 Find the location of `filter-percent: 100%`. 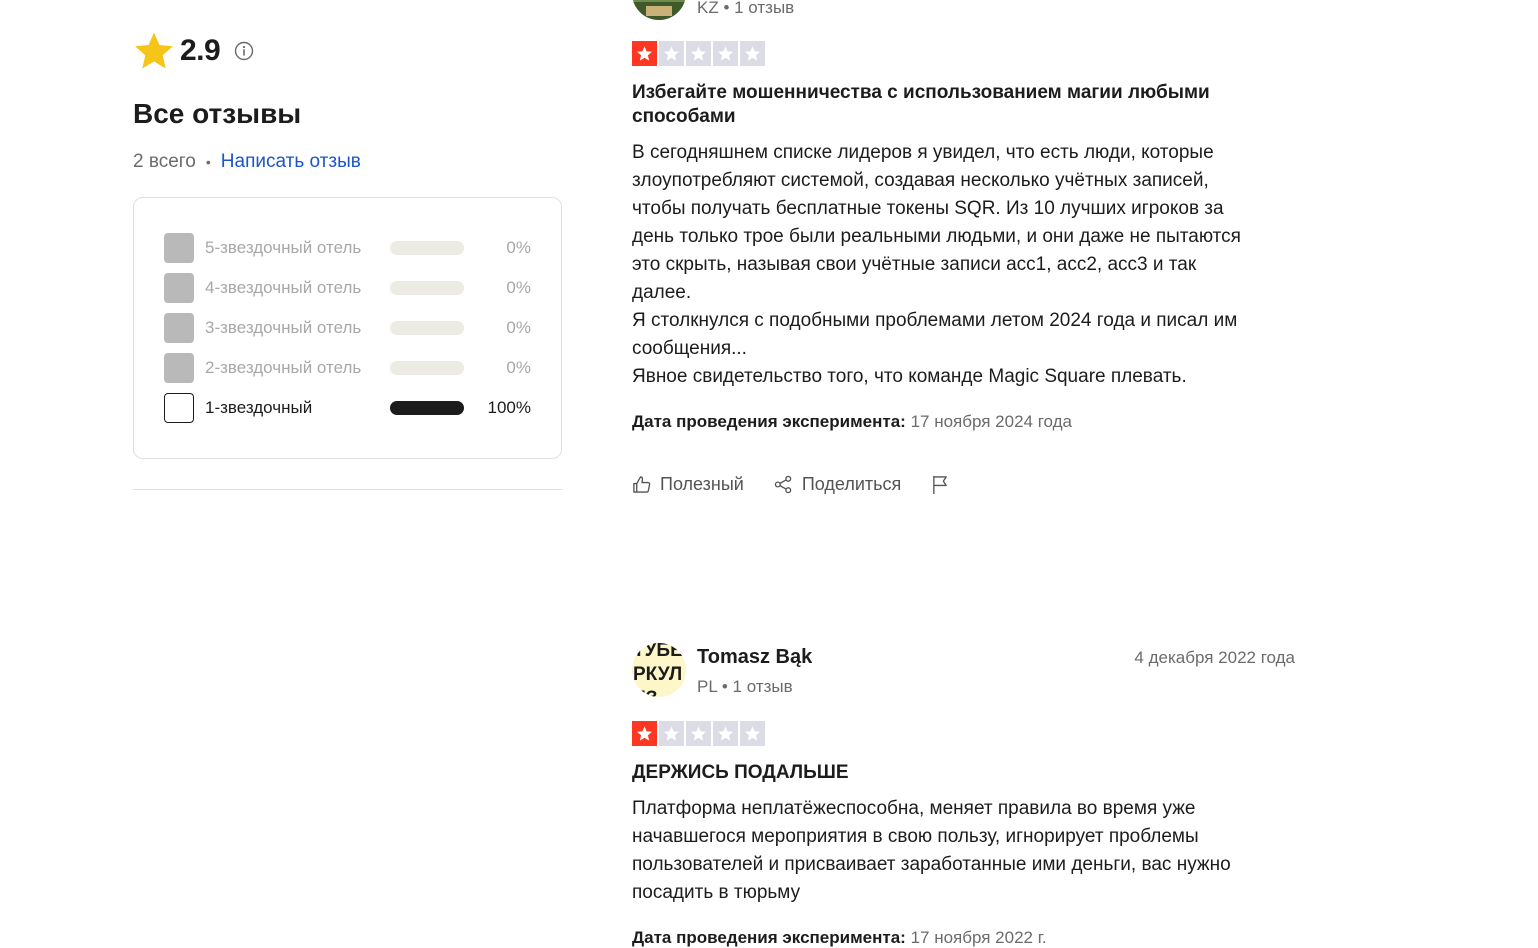

filter-percent: 100% is located at coordinates (509, 407).